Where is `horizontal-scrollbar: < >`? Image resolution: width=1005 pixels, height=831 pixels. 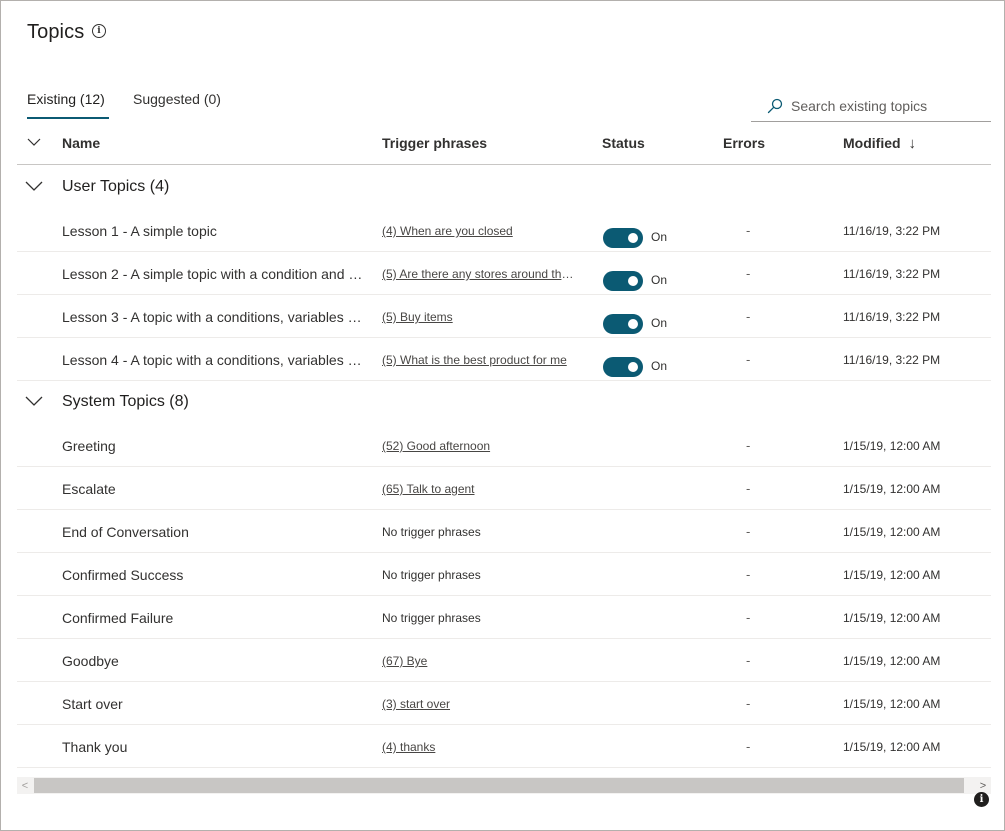
horizontal-scrollbar: < > is located at coordinates (504, 785).